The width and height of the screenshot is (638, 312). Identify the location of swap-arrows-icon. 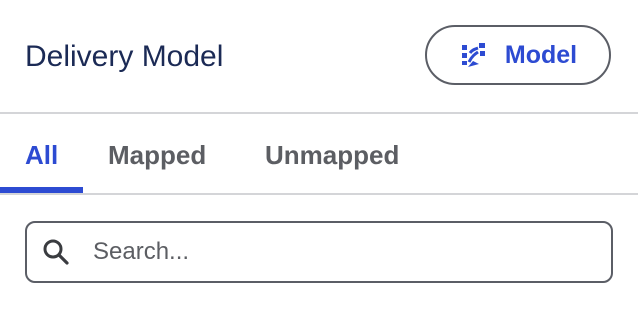
(474, 55).